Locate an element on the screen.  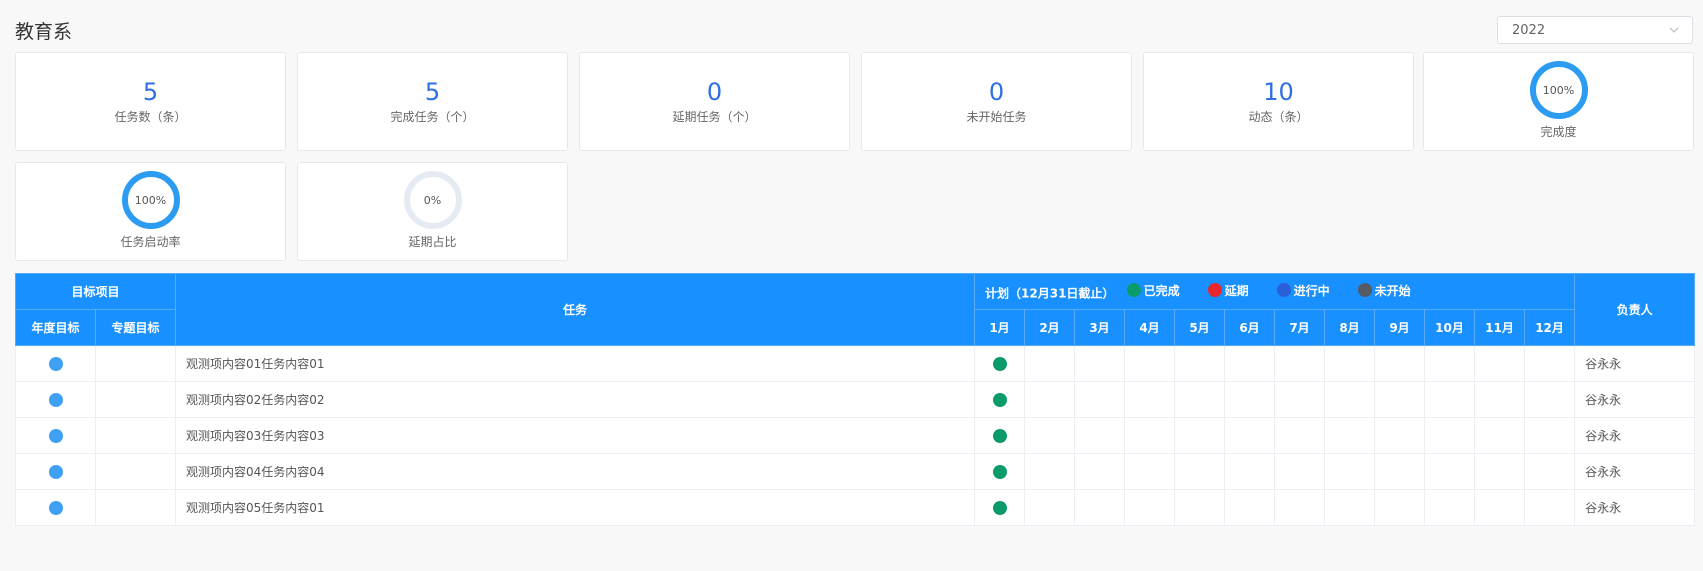
legend-label: 进行中 is located at coordinates (1311, 290).